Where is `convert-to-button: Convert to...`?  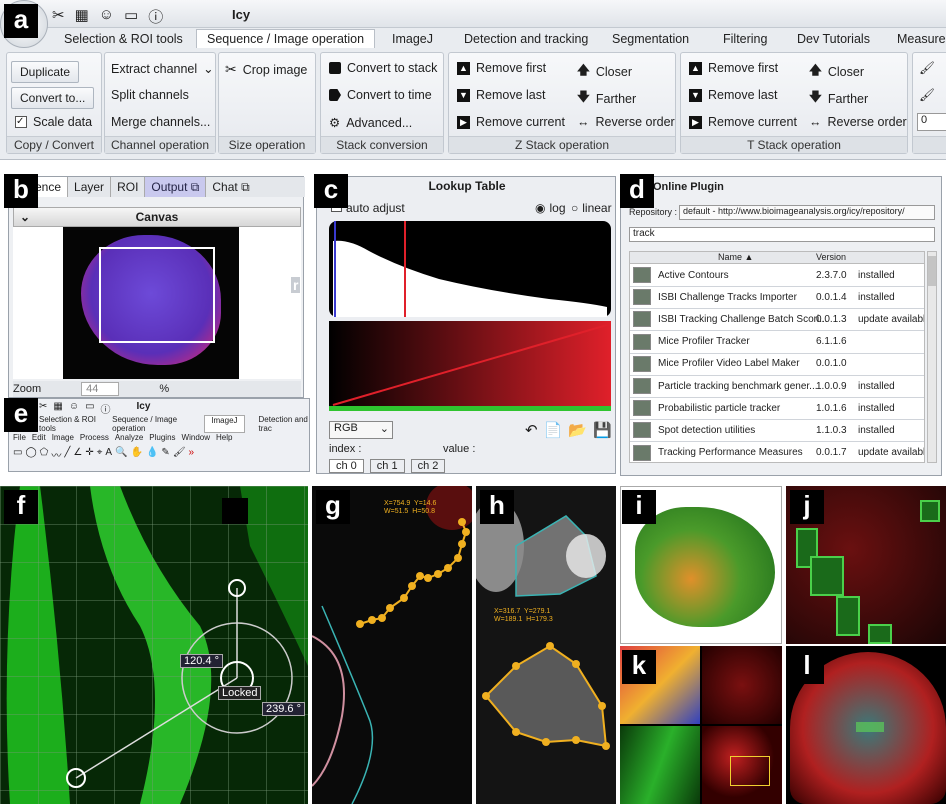
convert-to-button: Convert to... is located at coordinates (53, 98).